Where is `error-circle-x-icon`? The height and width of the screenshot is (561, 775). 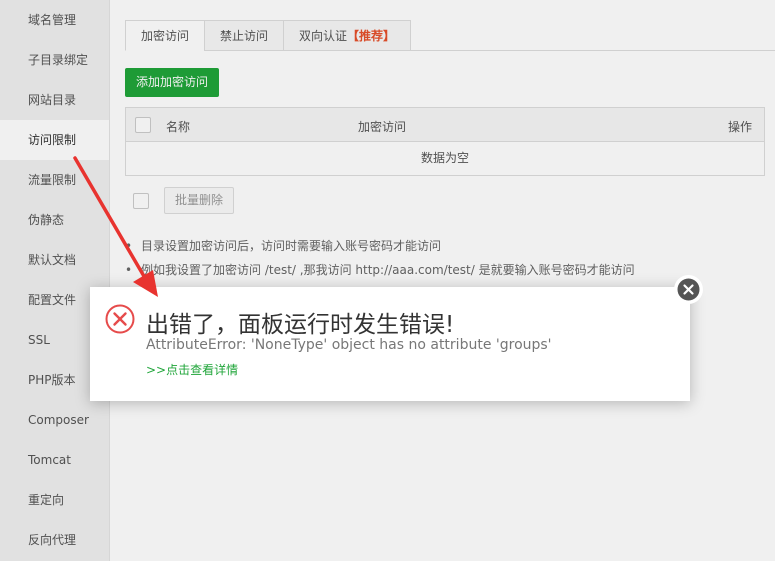 error-circle-x-icon is located at coordinates (120, 319).